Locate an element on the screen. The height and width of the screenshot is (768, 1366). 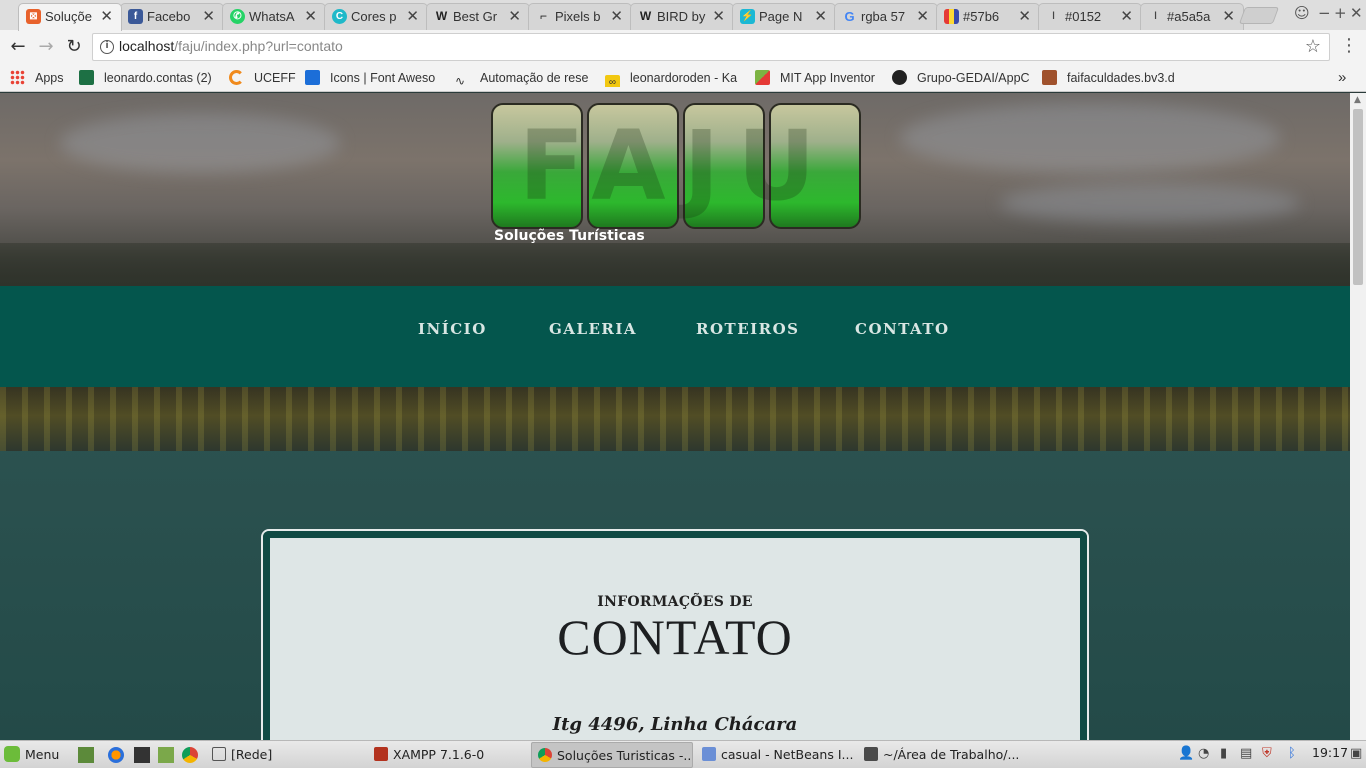
url-text: localhost/faju/index.php?url=contato is located at coordinates (231, 46).